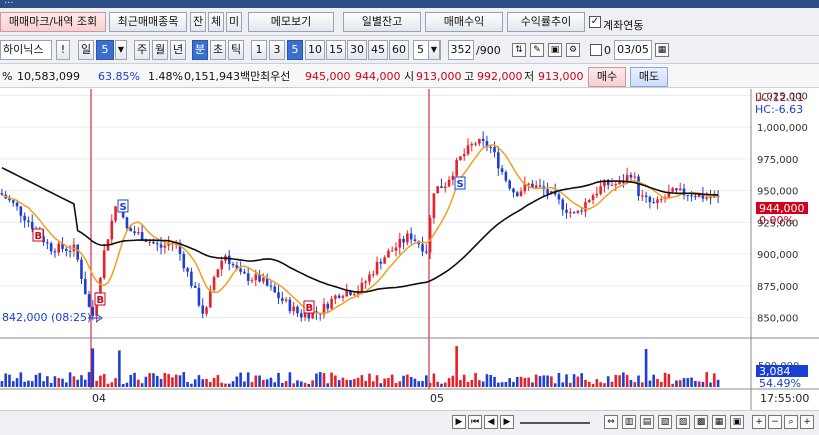 The height and width of the screenshot is (435, 819). What do you see at coordinates (399, 50) in the screenshot?
I see `interval-60-button: 60` at bounding box center [399, 50].